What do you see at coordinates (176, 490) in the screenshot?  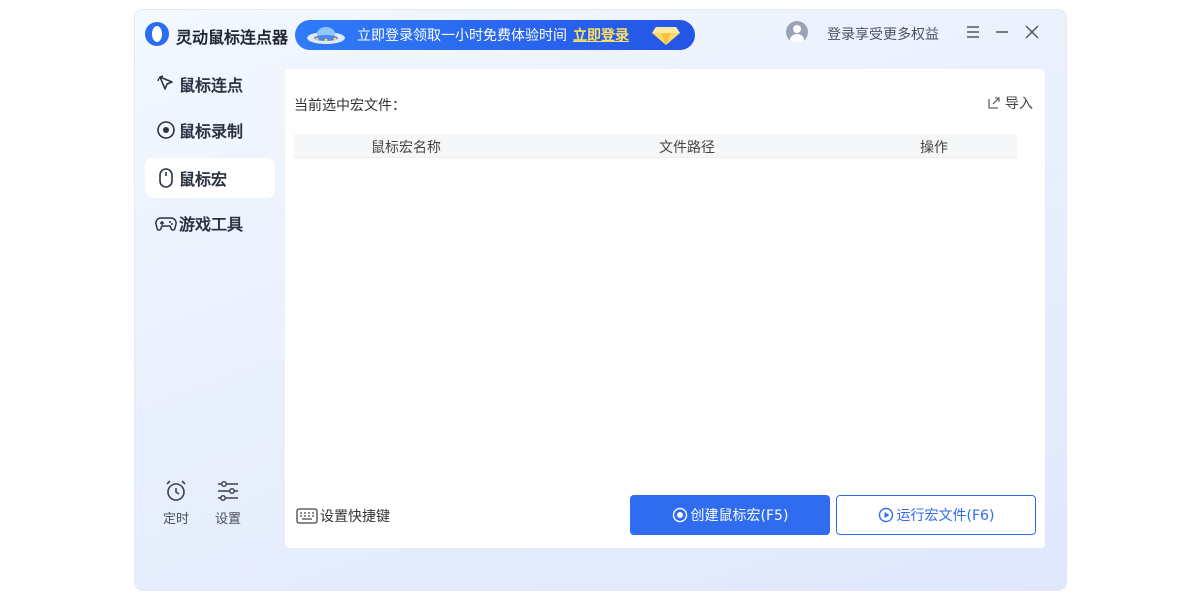 I see `alarm-clock-icon` at bounding box center [176, 490].